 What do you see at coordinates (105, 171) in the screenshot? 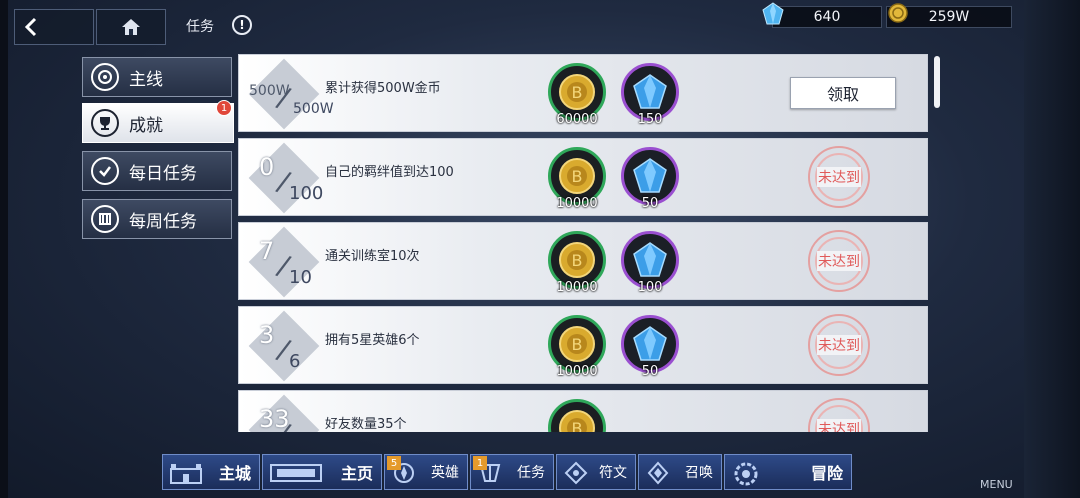
I see `check-icon` at bounding box center [105, 171].